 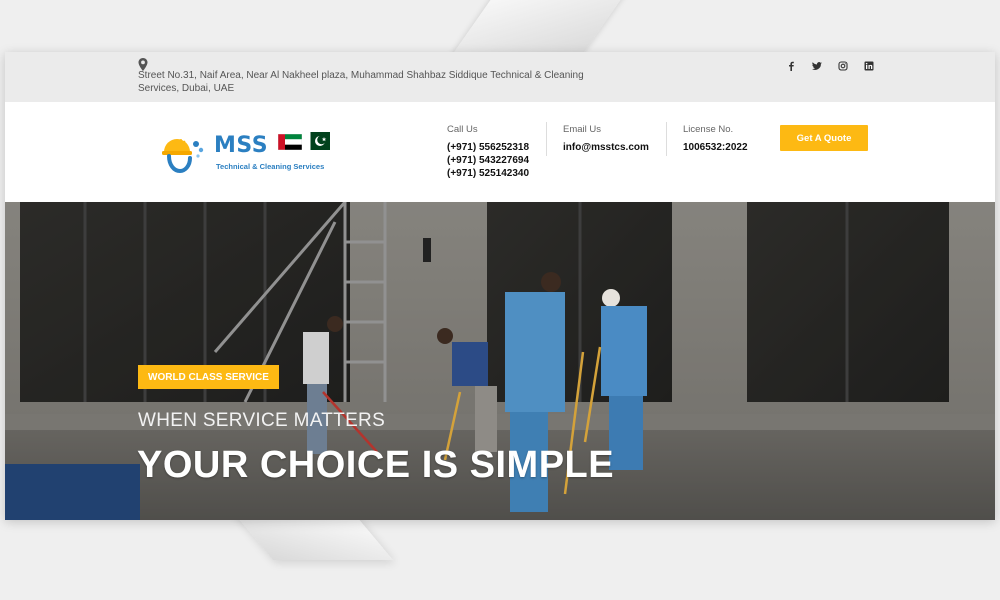 What do you see at coordinates (183, 156) in the screenshot?
I see `logo-mark-icon` at bounding box center [183, 156].